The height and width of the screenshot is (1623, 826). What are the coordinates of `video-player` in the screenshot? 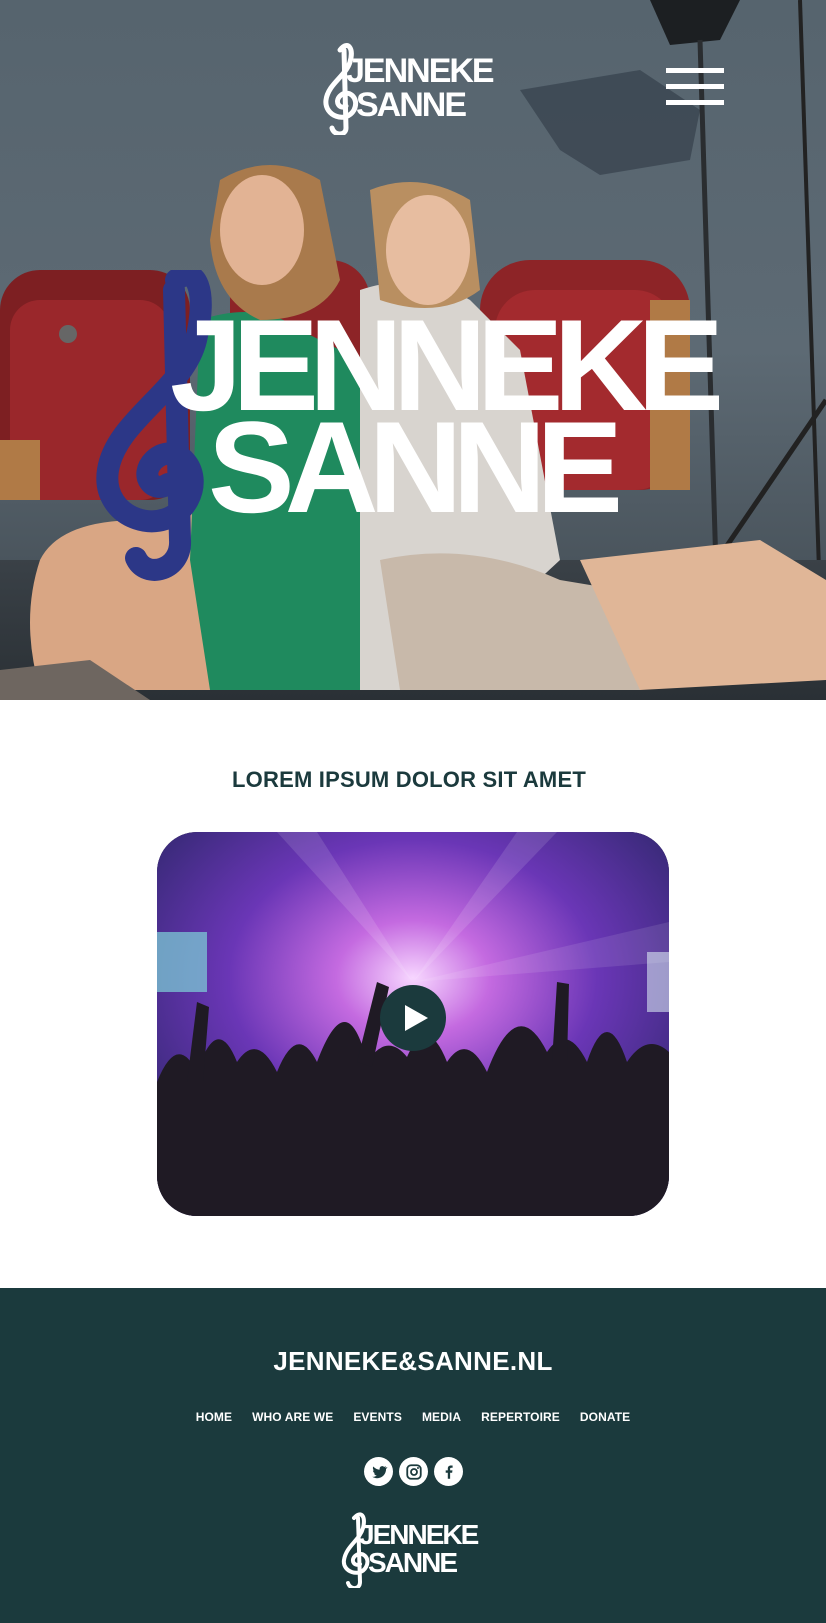 It's located at (413, 1024).